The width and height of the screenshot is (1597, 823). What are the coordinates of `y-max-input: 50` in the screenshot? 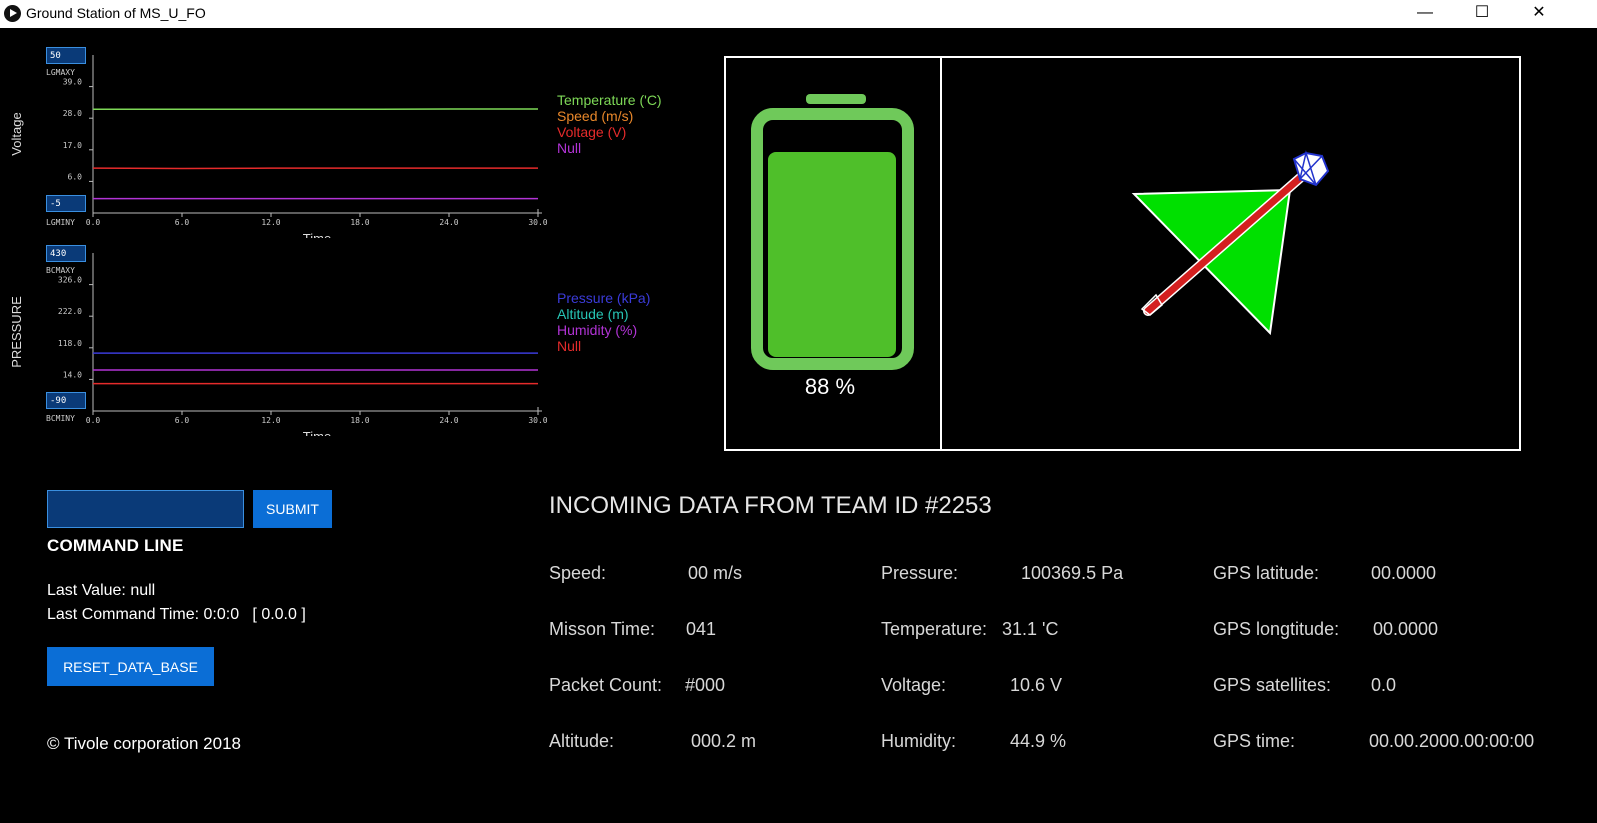 It's located at (66, 55).